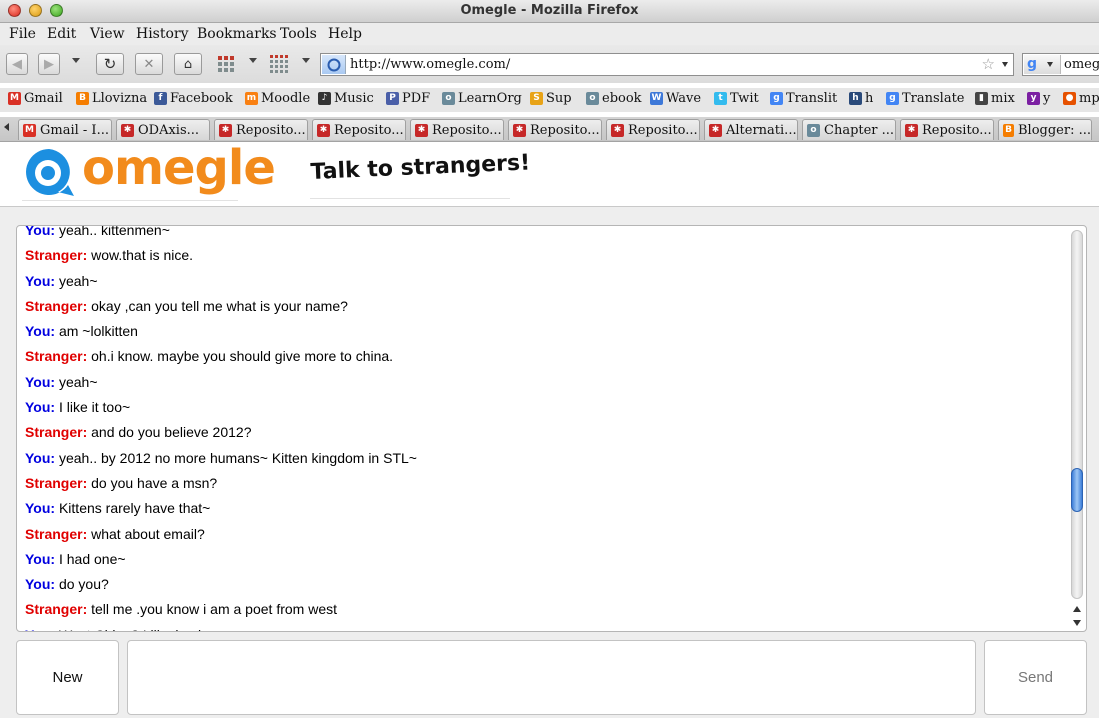  I want to click on bookmark-moodle: m Moodle, so click(277, 98).